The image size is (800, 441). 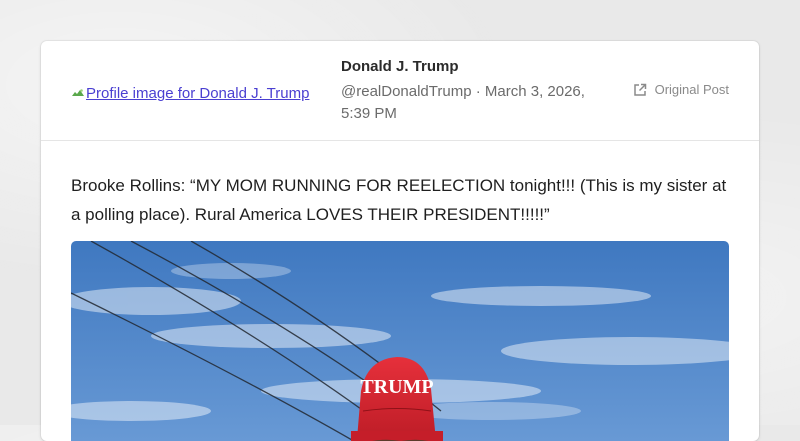 What do you see at coordinates (640, 90) in the screenshot?
I see `external-link-icon` at bounding box center [640, 90].